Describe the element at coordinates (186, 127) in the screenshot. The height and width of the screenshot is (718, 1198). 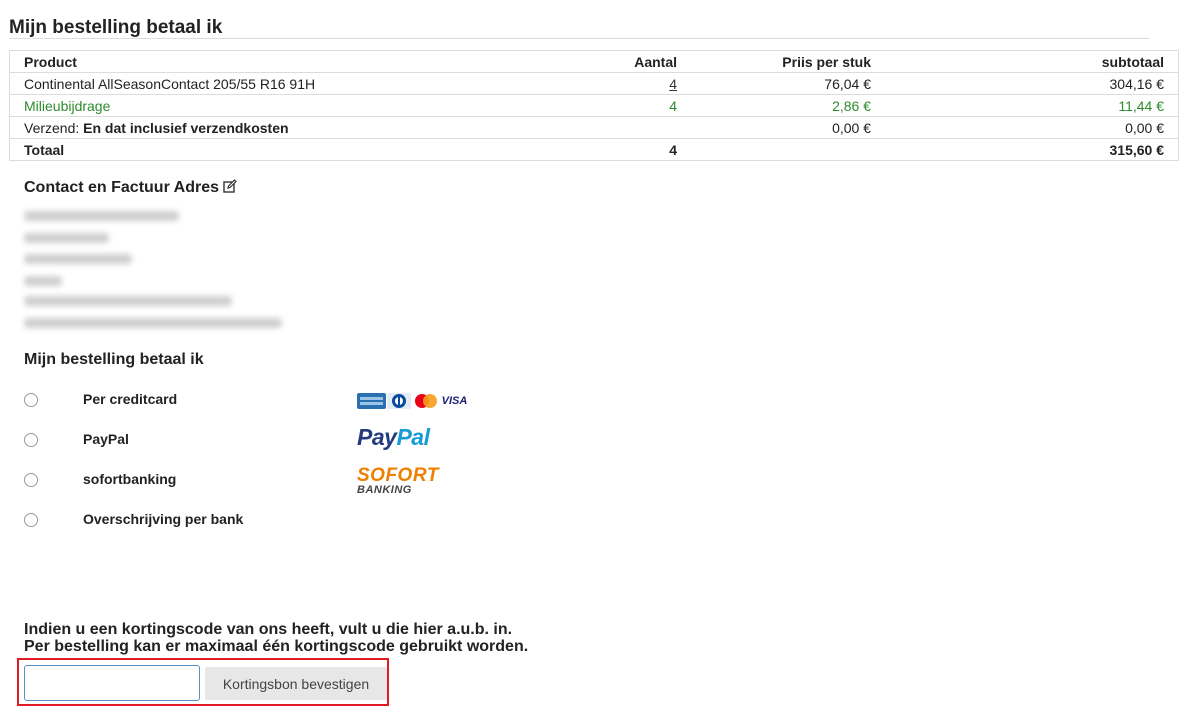
I see `shipping-description: En dat inclusief verzendkosten` at that location.